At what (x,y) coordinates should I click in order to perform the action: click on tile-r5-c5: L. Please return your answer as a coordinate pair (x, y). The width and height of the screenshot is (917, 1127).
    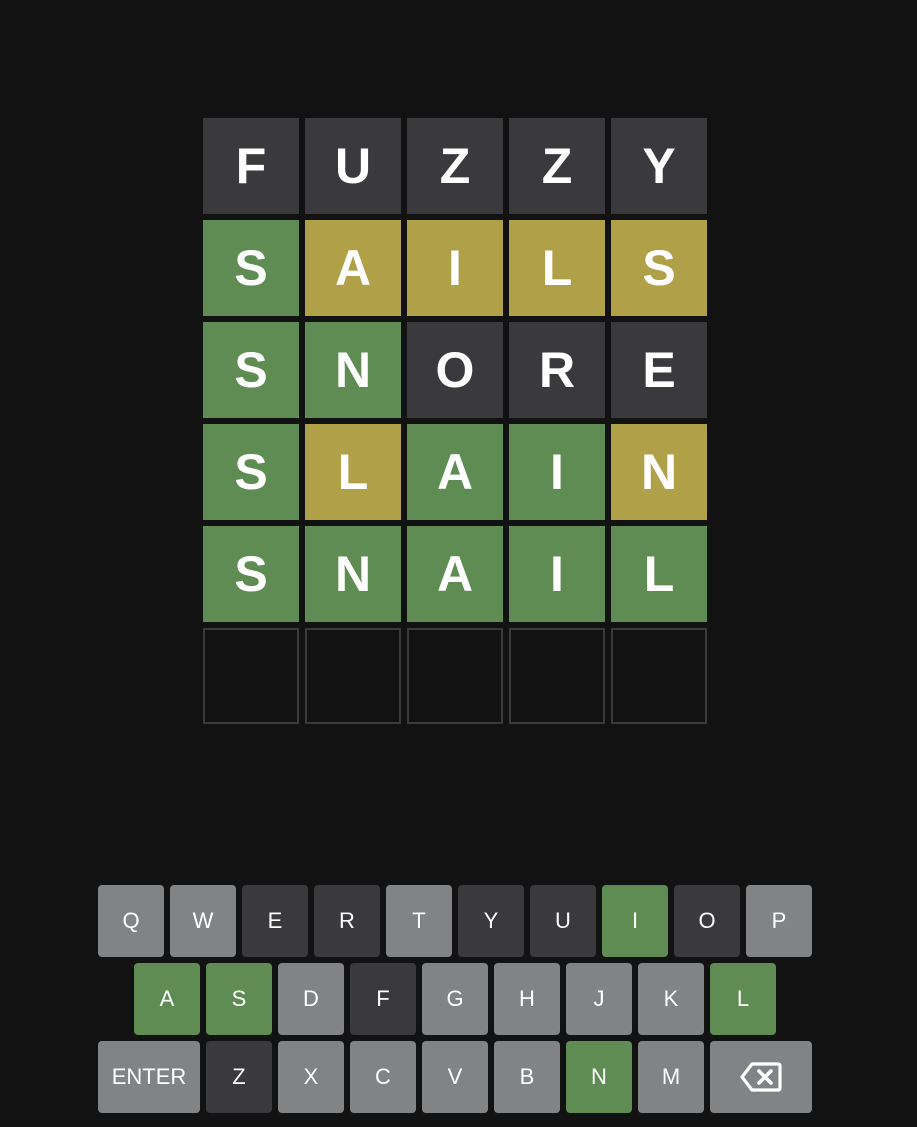
    Looking at the image, I should click on (659, 574).